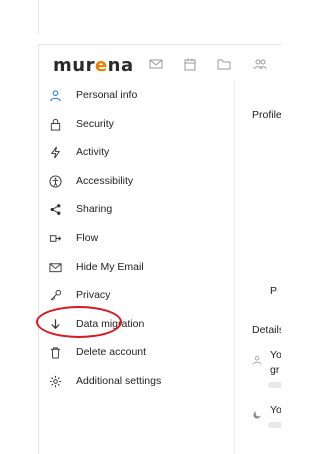 The height and width of the screenshot is (454, 320). What do you see at coordinates (260, 64) in the screenshot?
I see `contacts-icon` at bounding box center [260, 64].